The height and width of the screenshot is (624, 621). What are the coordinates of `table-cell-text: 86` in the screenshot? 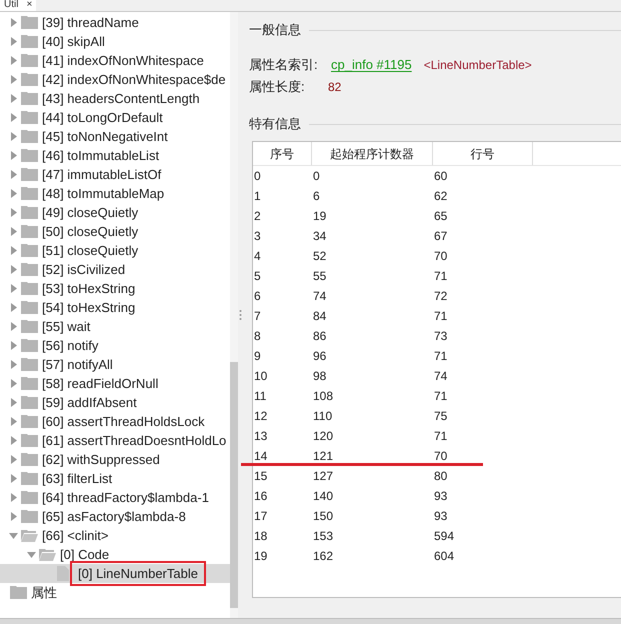 It's located at (320, 336).